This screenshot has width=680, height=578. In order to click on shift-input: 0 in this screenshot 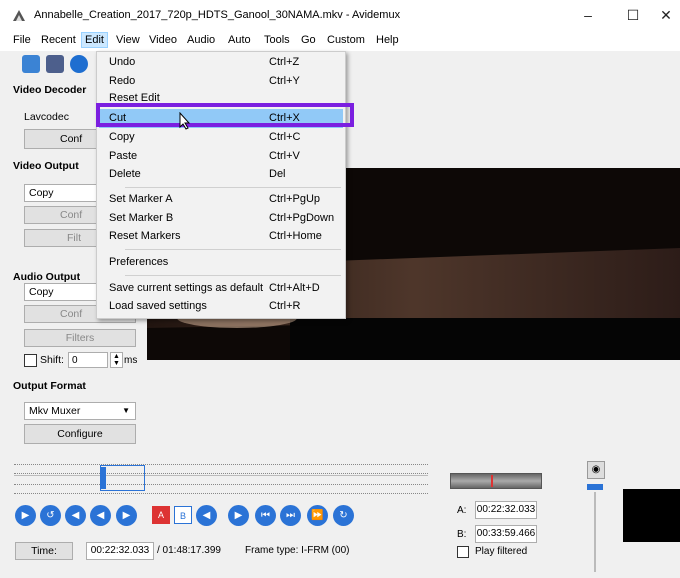, I will do `click(88, 360)`.